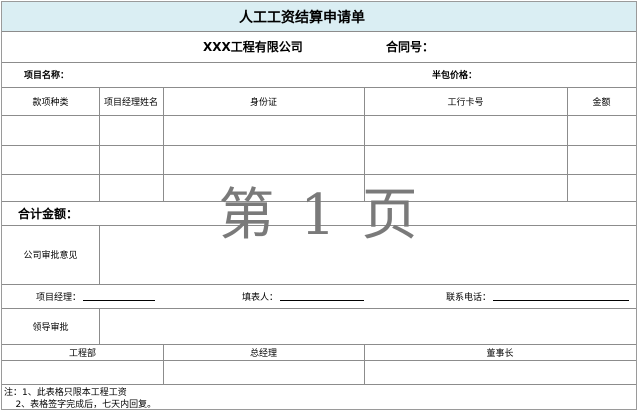 The height and width of the screenshot is (413, 640). What do you see at coordinates (302, 17) in the screenshot?
I see `form-title: 人工工资结算申请单` at bounding box center [302, 17].